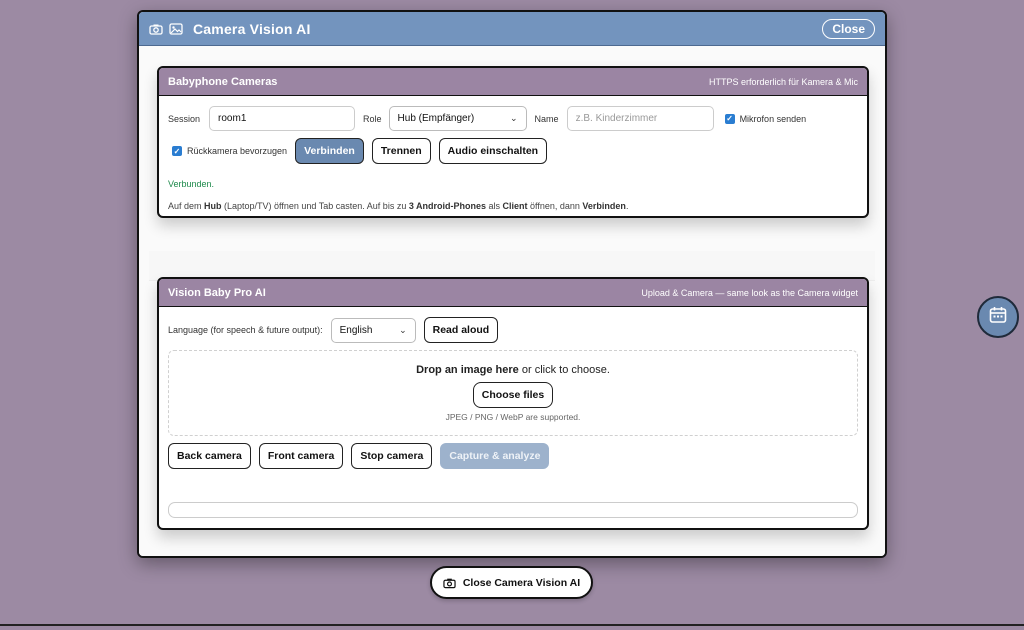 The height and width of the screenshot is (630, 1024). I want to click on babyphone-title: Babyphone Cameras, so click(223, 81).